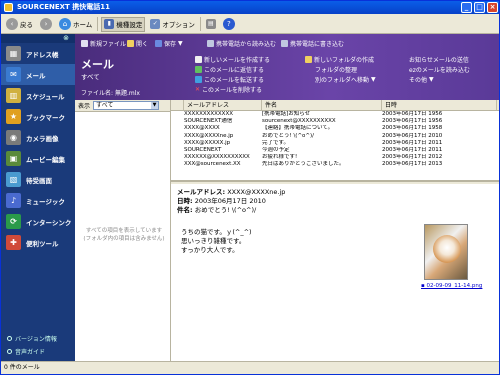 The height and width of the screenshot is (375, 500). I want to click on column-header-flag, so click(177, 105).